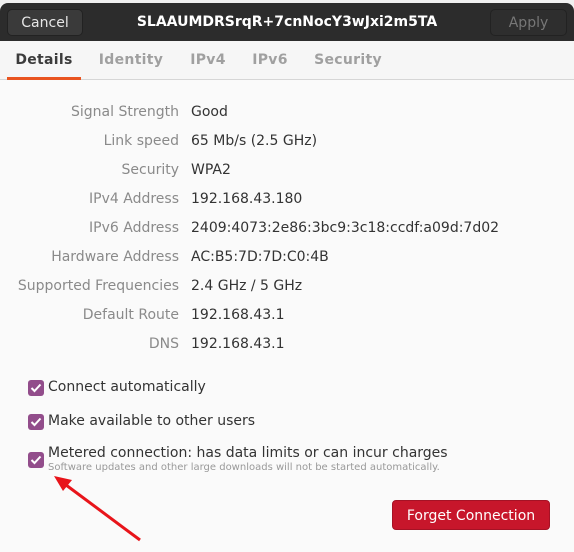 The width and height of the screenshot is (574, 552). What do you see at coordinates (134, 228) in the screenshot?
I see `detail-label: IPv6 Address` at bounding box center [134, 228].